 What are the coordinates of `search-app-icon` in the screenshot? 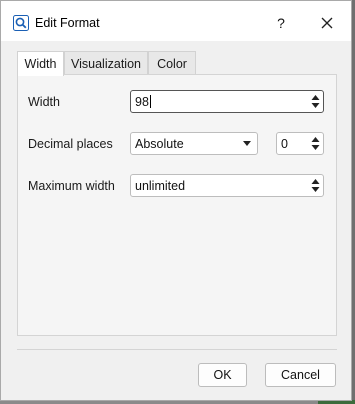 It's located at (21, 23).